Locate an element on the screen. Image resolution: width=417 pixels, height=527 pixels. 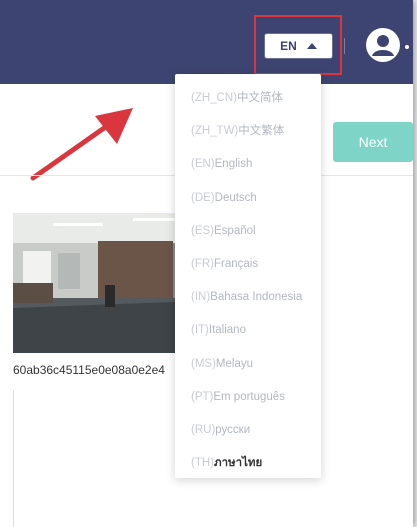
language-option-code: (PT) is located at coordinates (202, 396).